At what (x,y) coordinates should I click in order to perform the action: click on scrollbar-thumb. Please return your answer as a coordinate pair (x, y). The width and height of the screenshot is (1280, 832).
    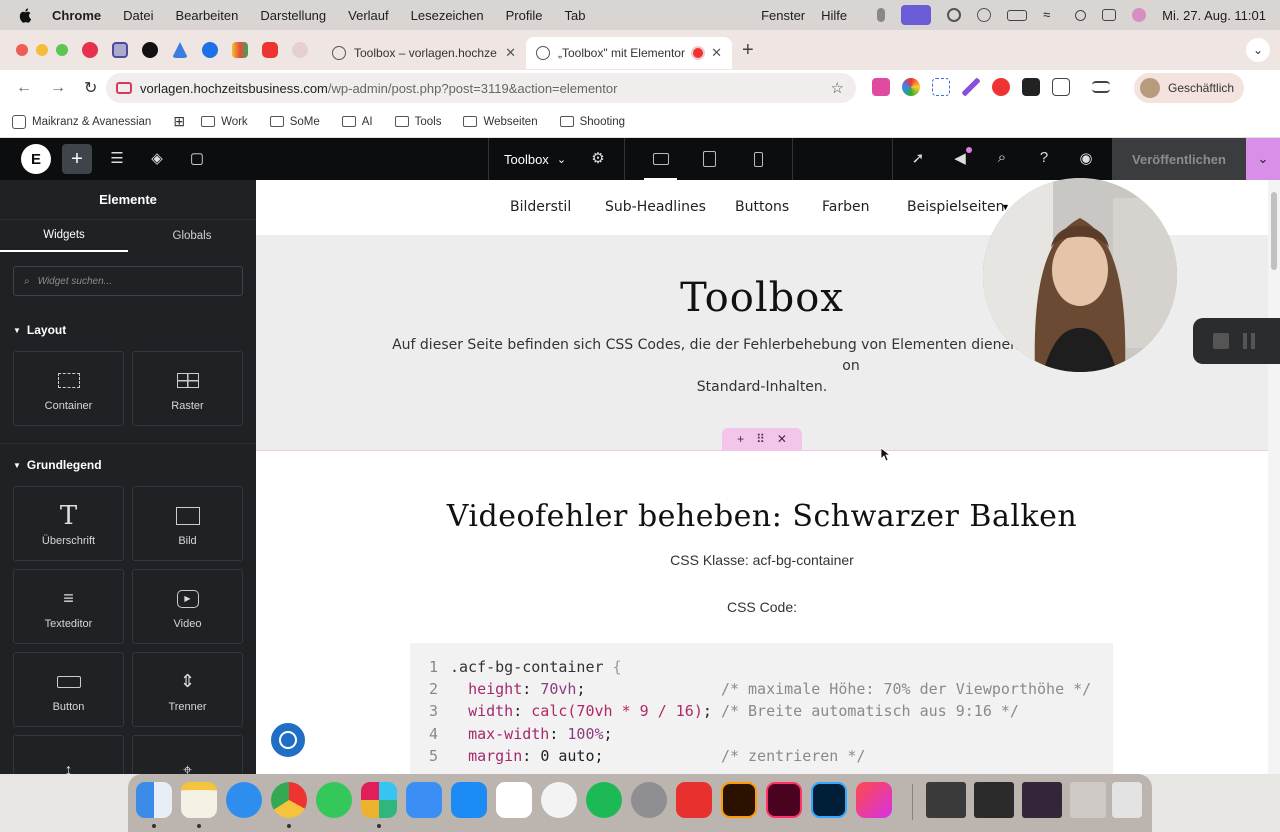
    Looking at the image, I should click on (1274, 231).